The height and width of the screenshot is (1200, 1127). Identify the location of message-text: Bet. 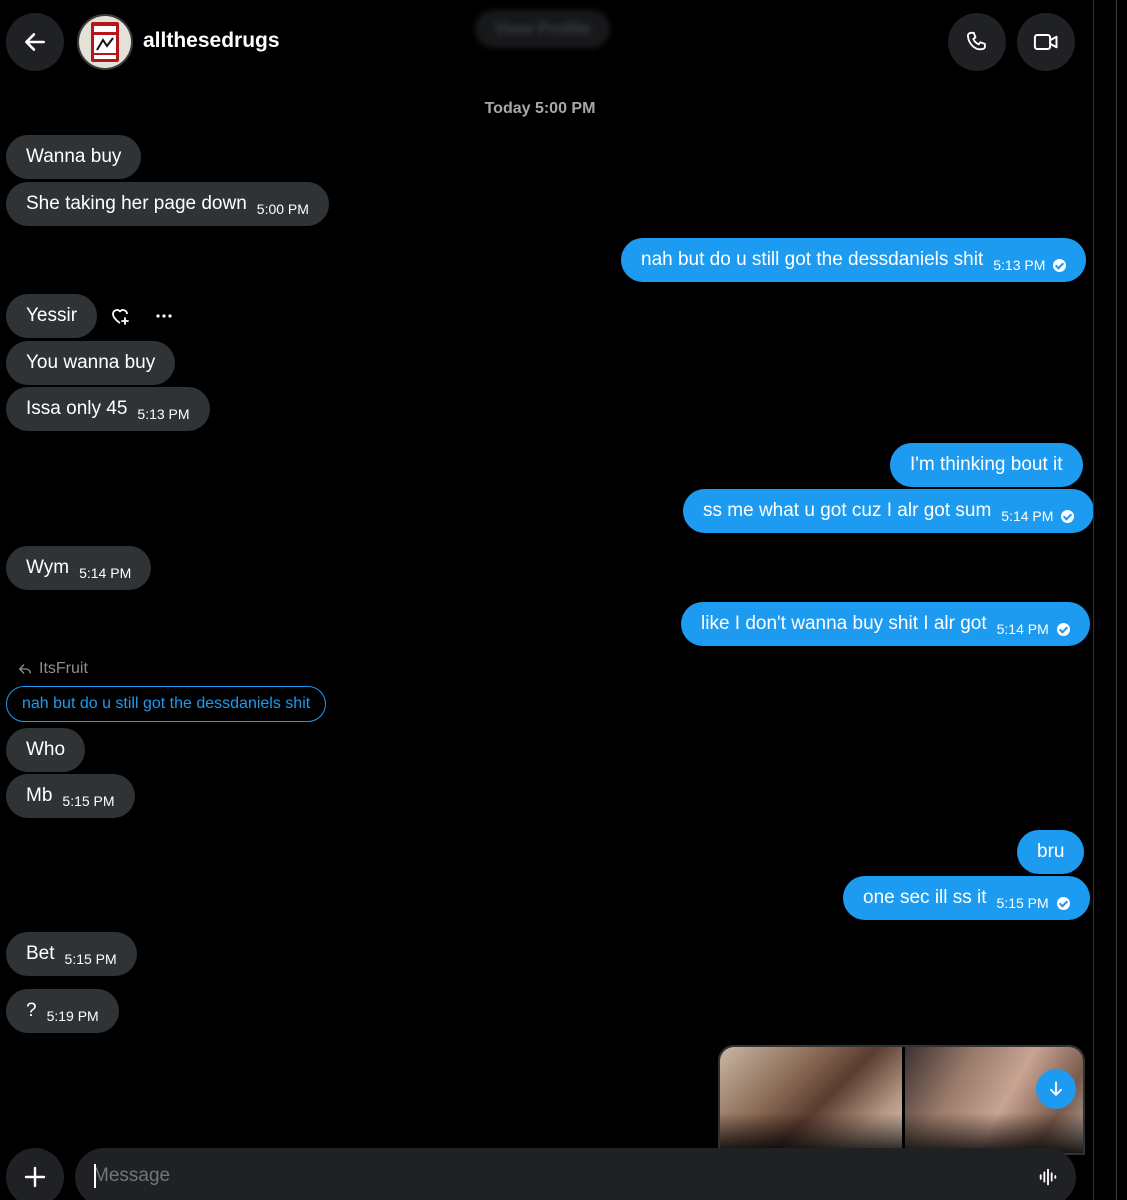
(40, 953).